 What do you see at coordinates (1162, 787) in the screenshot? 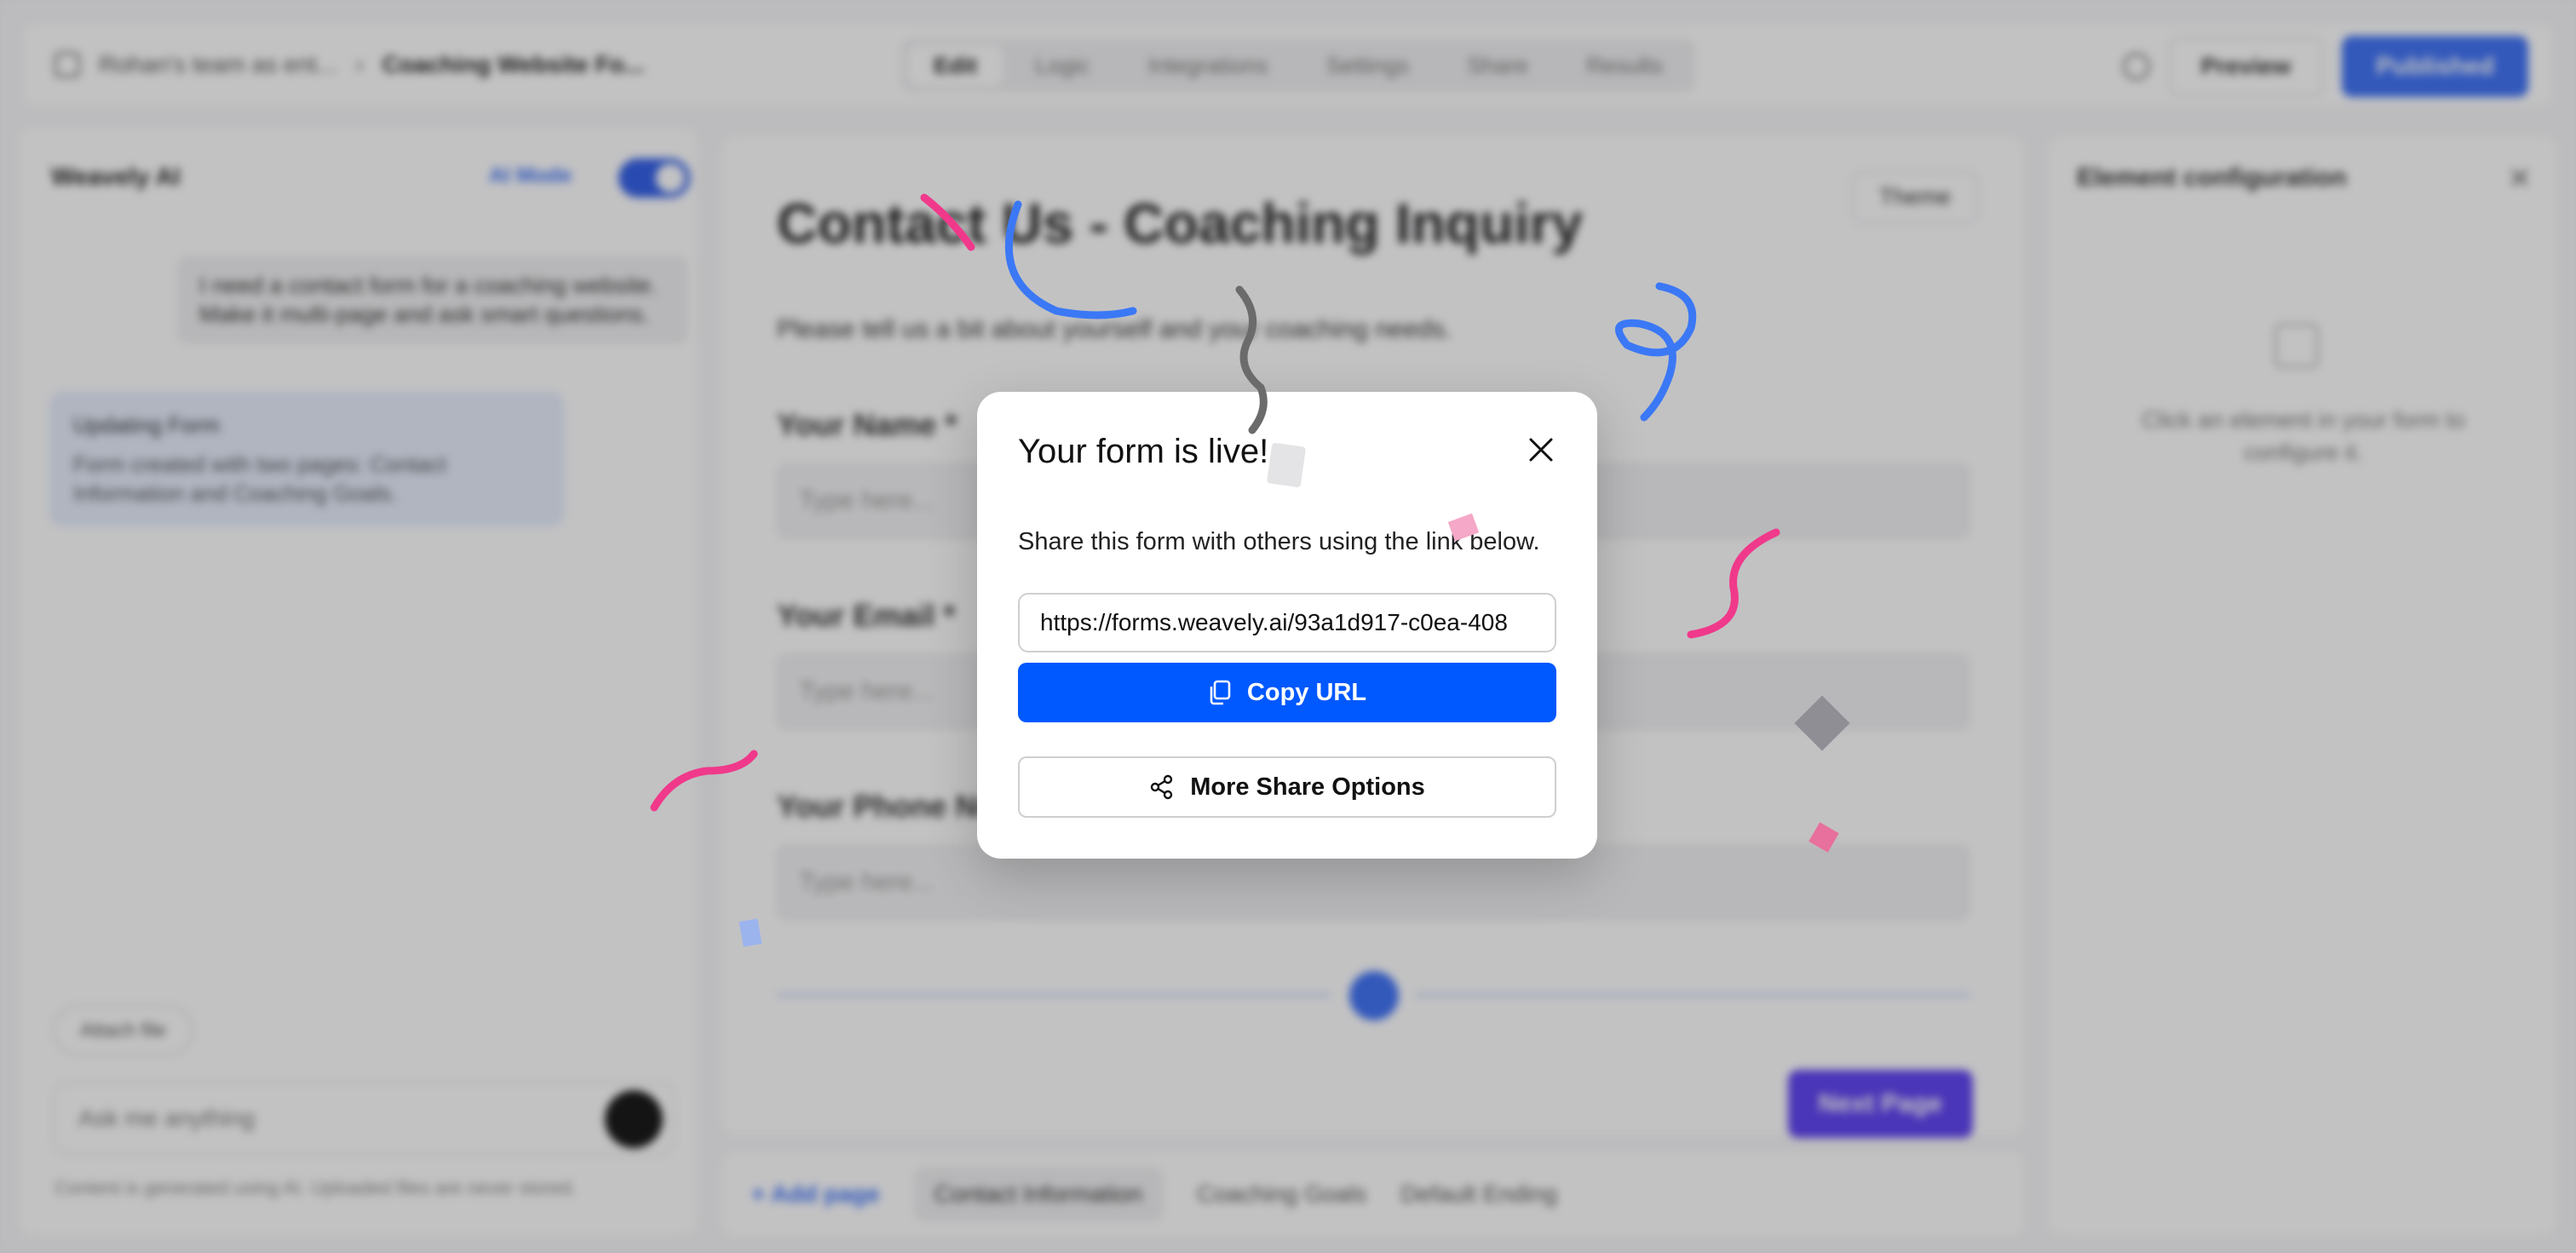
I see `share-icon` at bounding box center [1162, 787].